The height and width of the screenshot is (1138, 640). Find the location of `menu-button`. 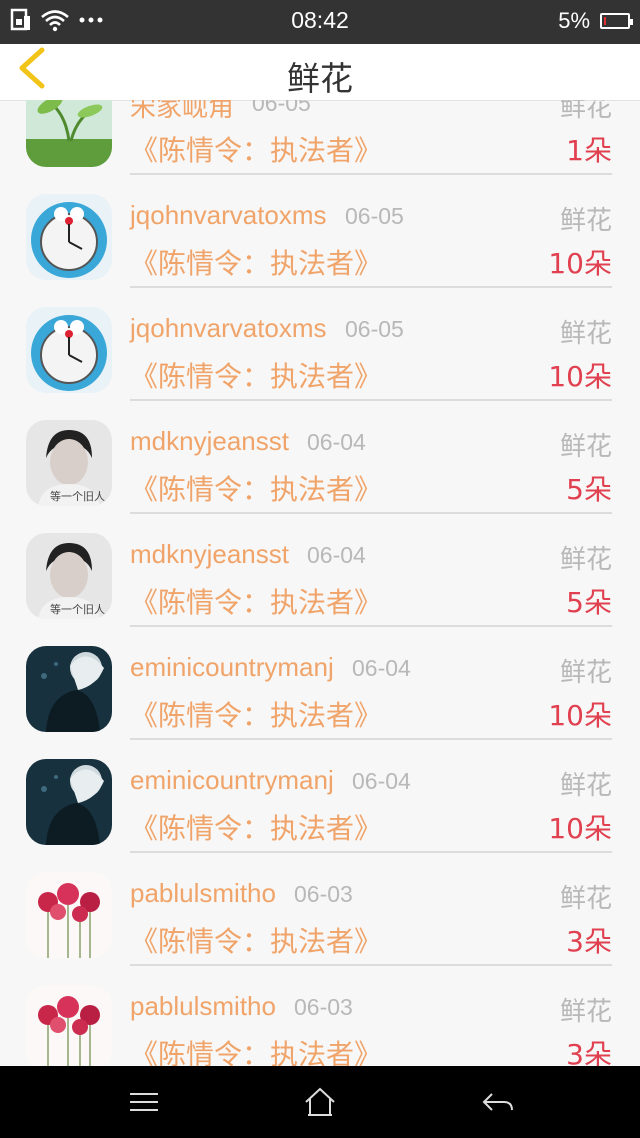

menu-button is located at coordinates (144, 1102).